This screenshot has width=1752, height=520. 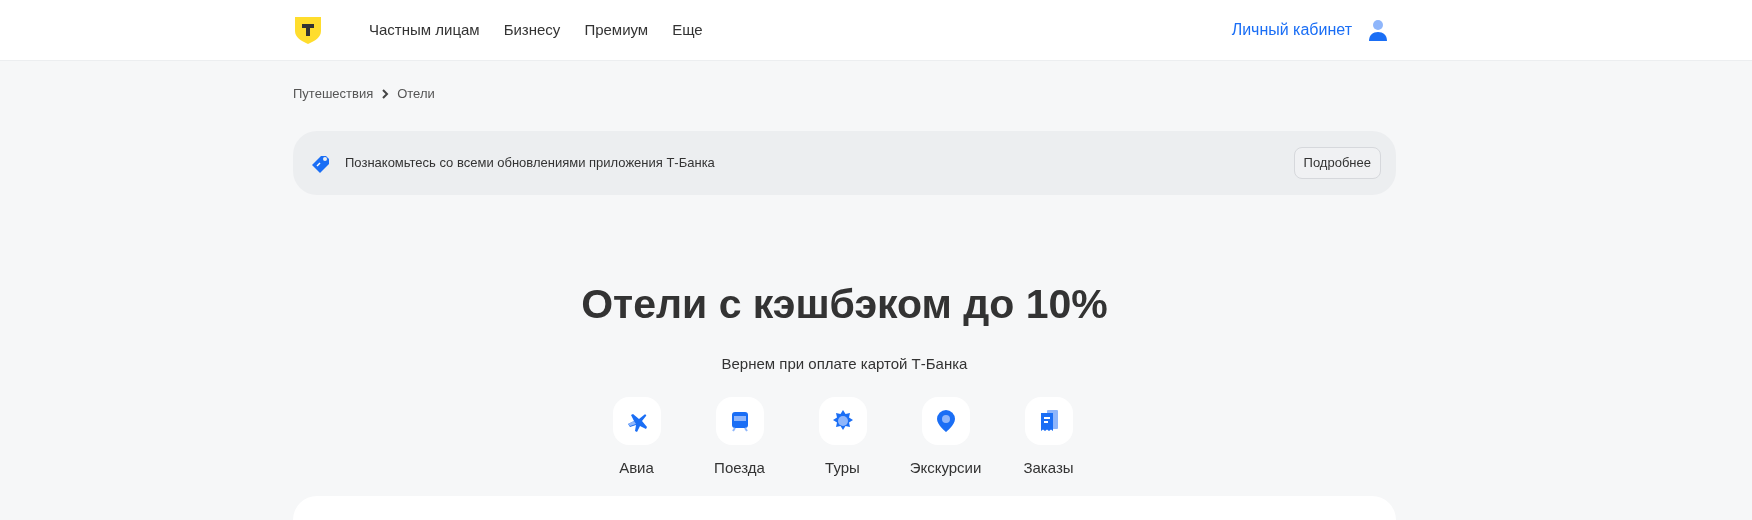 I want to click on category-link: Заказы, so click(x=1048, y=438).